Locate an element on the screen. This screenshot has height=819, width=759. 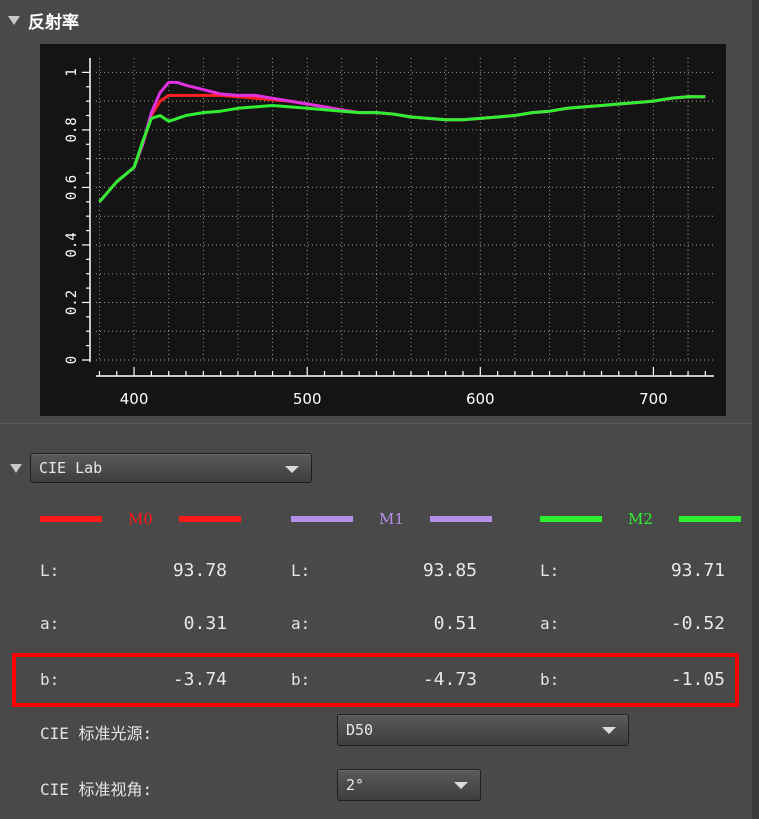
series-line-m0 is located at coordinates (402, 148).